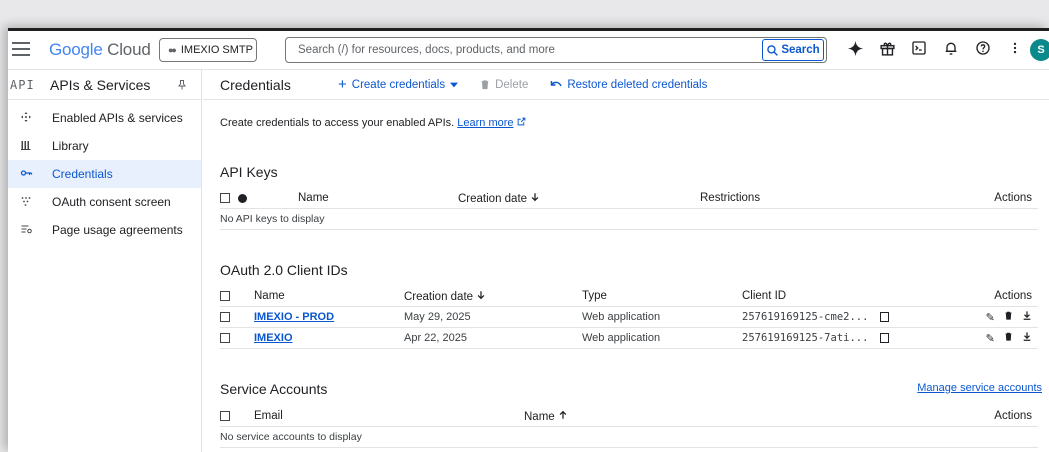 The height and width of the screenshot is (452, 1049). I want to click on project-picker-button: ●● IMEXIO SMTP, so click(208, 50).